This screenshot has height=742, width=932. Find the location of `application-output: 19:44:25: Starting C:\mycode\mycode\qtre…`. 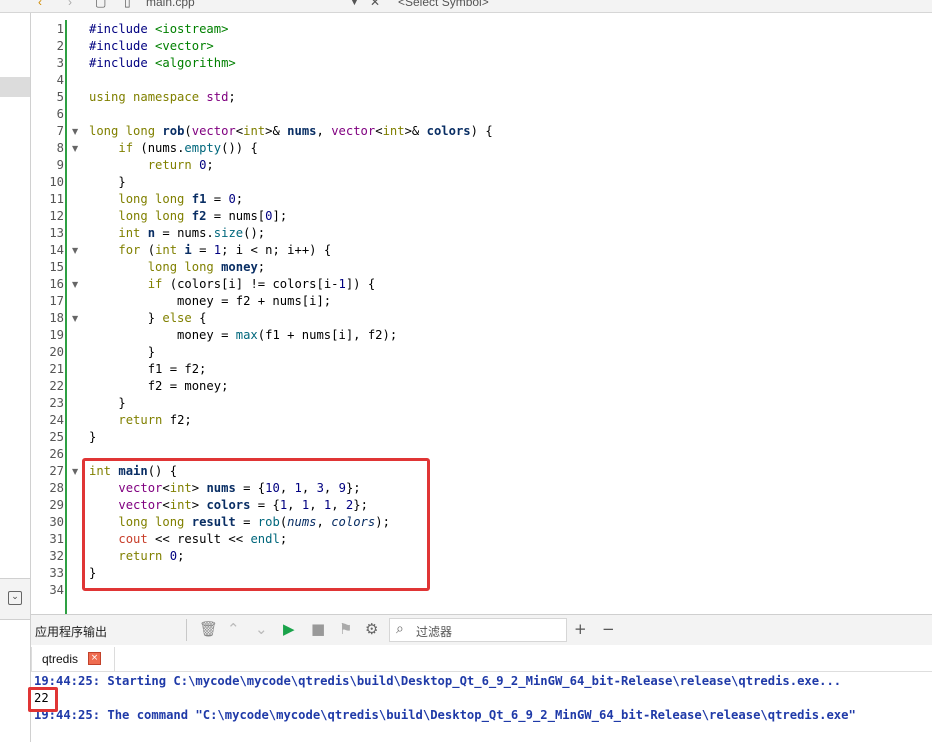

application-output: 19:44:25: Starting C:\mycode\mycode\qtre… is located at coordinates (481, 707).